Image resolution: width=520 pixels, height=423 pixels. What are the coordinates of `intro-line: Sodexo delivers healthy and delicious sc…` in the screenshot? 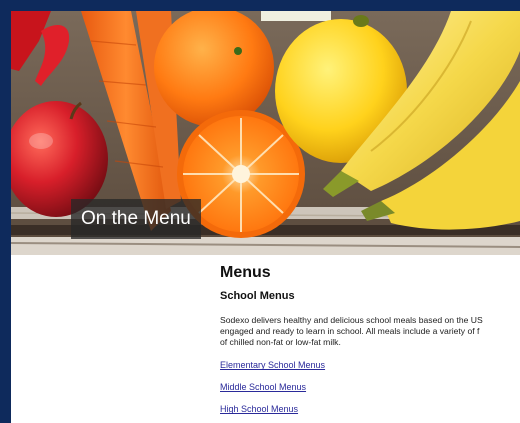 It's located at (351, 320).